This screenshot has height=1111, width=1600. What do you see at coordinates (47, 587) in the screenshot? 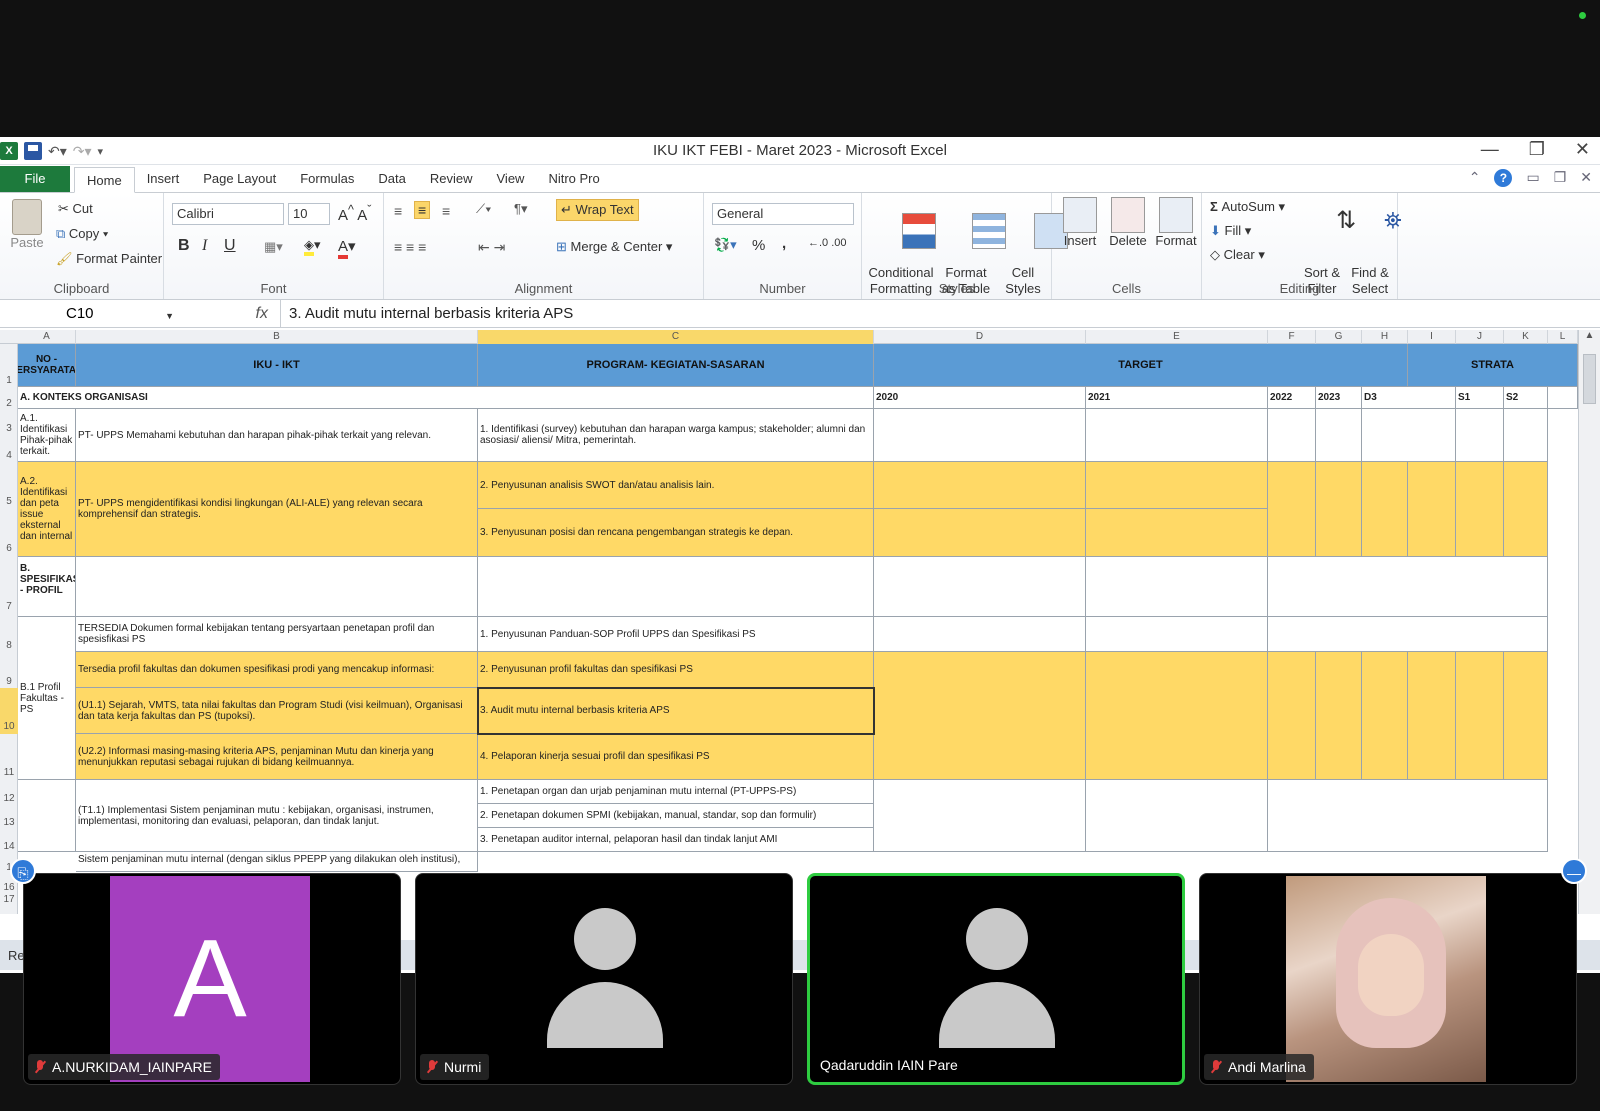
I see `section-b-label: B. SPESIFIKASI - PROFIL` at bounding box center [47, 587].